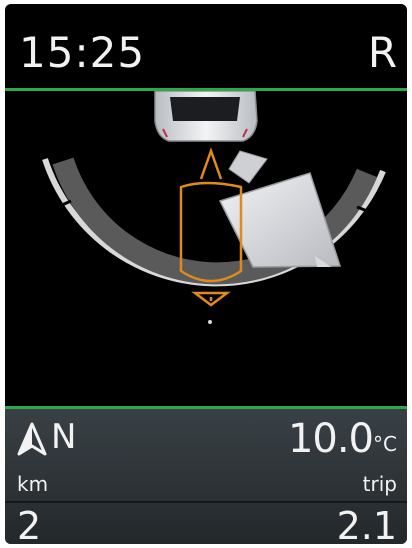  Describe the element at coordinates (366, 524) in the screenshot. I see `trip-value: 2.1` at that location.